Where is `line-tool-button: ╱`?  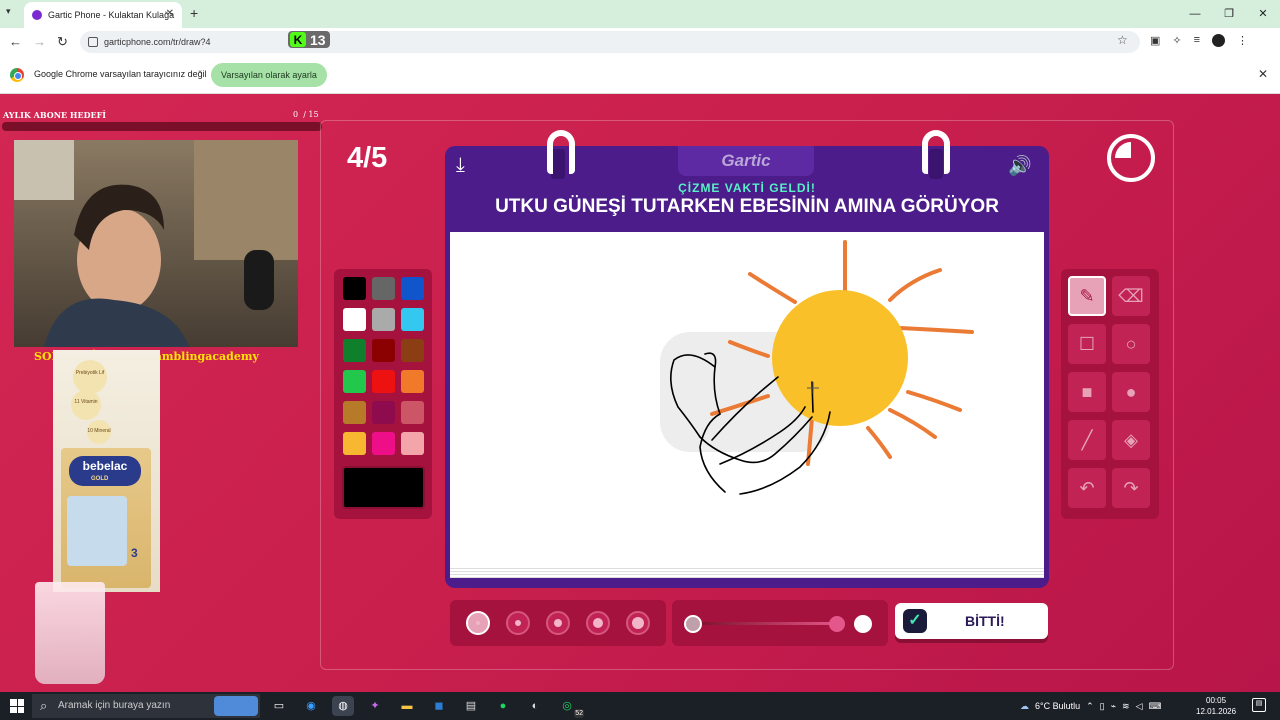 line-tool-button: ╱ is located at coordinates (1087, 440).